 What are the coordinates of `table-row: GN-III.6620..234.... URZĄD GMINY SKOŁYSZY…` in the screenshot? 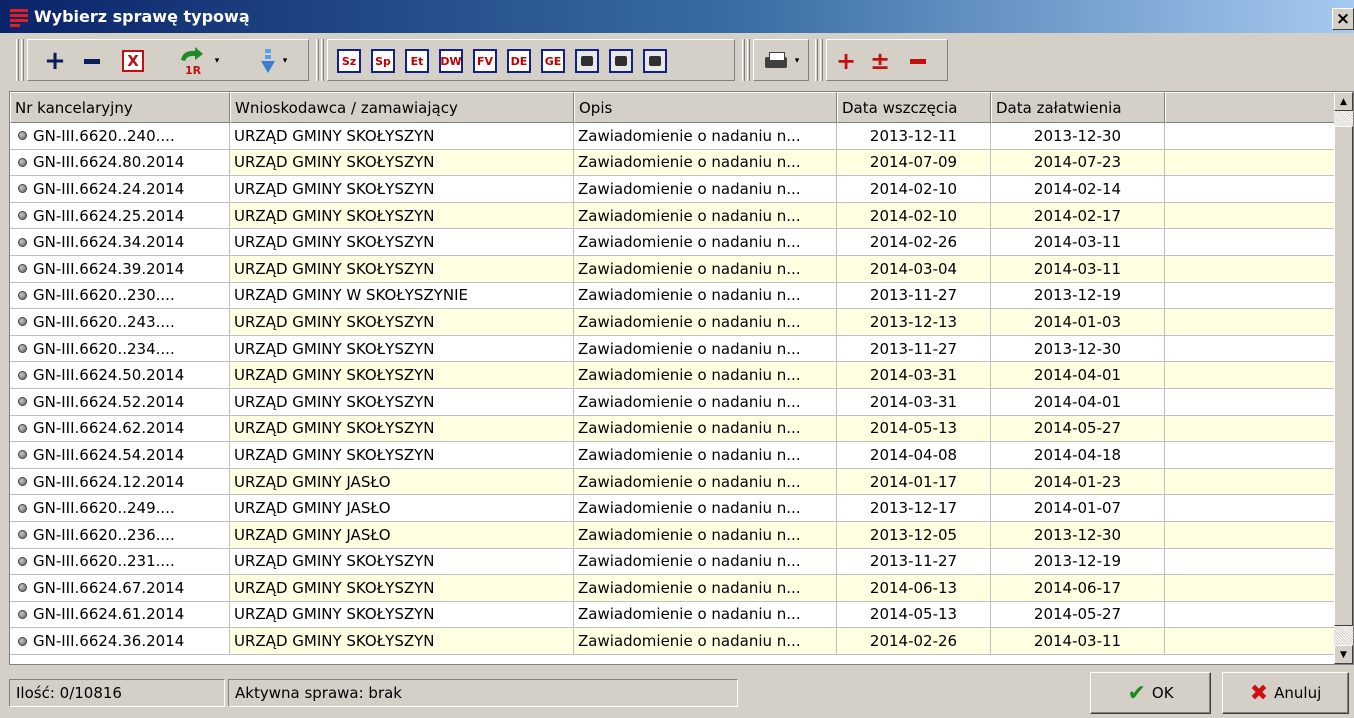 It's located at (673, 349).